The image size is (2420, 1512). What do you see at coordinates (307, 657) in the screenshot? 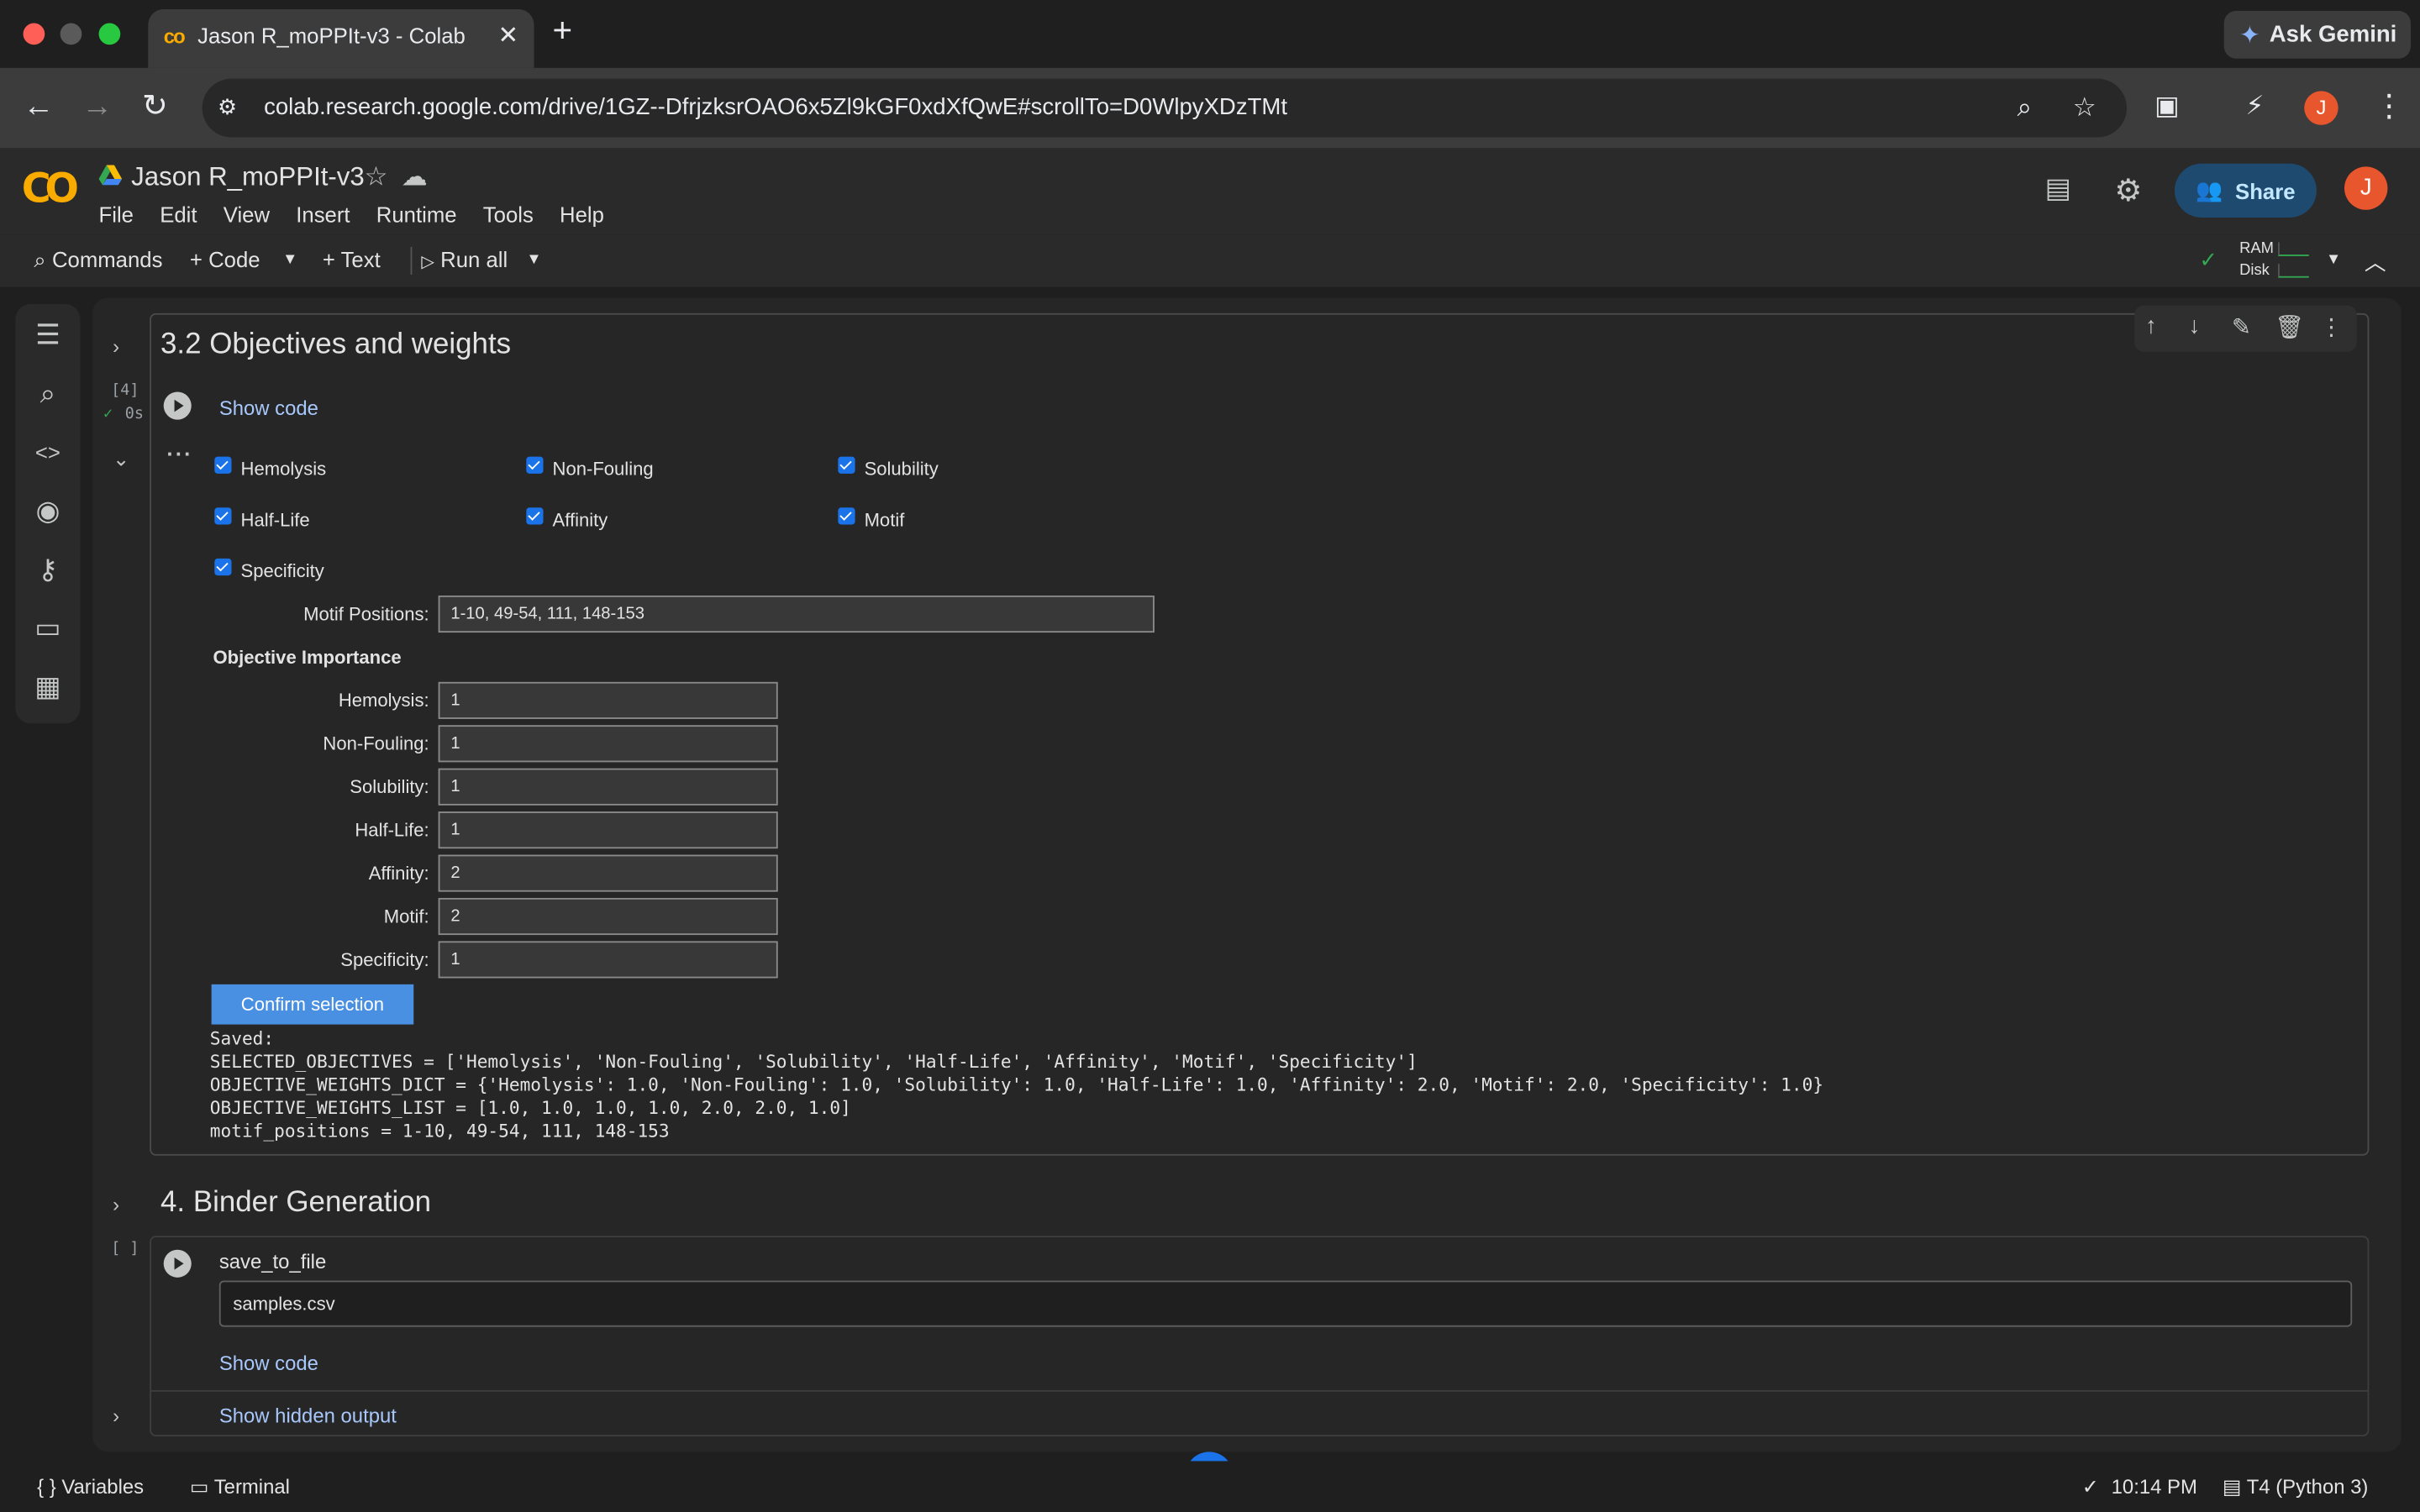
I see `objective-importance-heading: Objective Importance` at bounding box center [307, 657].